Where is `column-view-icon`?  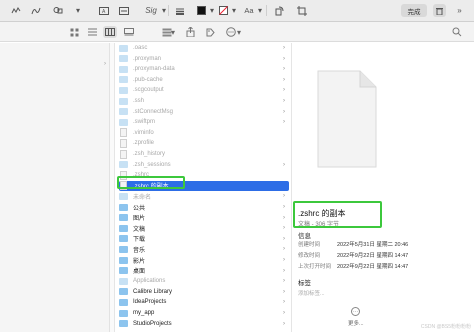 column-view-icon is located at coordinates (110, 32).